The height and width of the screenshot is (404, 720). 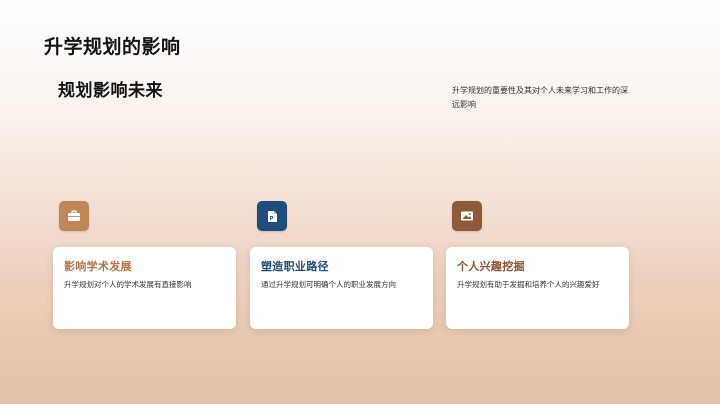 What do you see at coordinates (540, 97) in the screenshot?
I see `slide-description: 升学规划的重要性及其对个人未来学习和工作的深远影响` at bounding box center [540, 97].